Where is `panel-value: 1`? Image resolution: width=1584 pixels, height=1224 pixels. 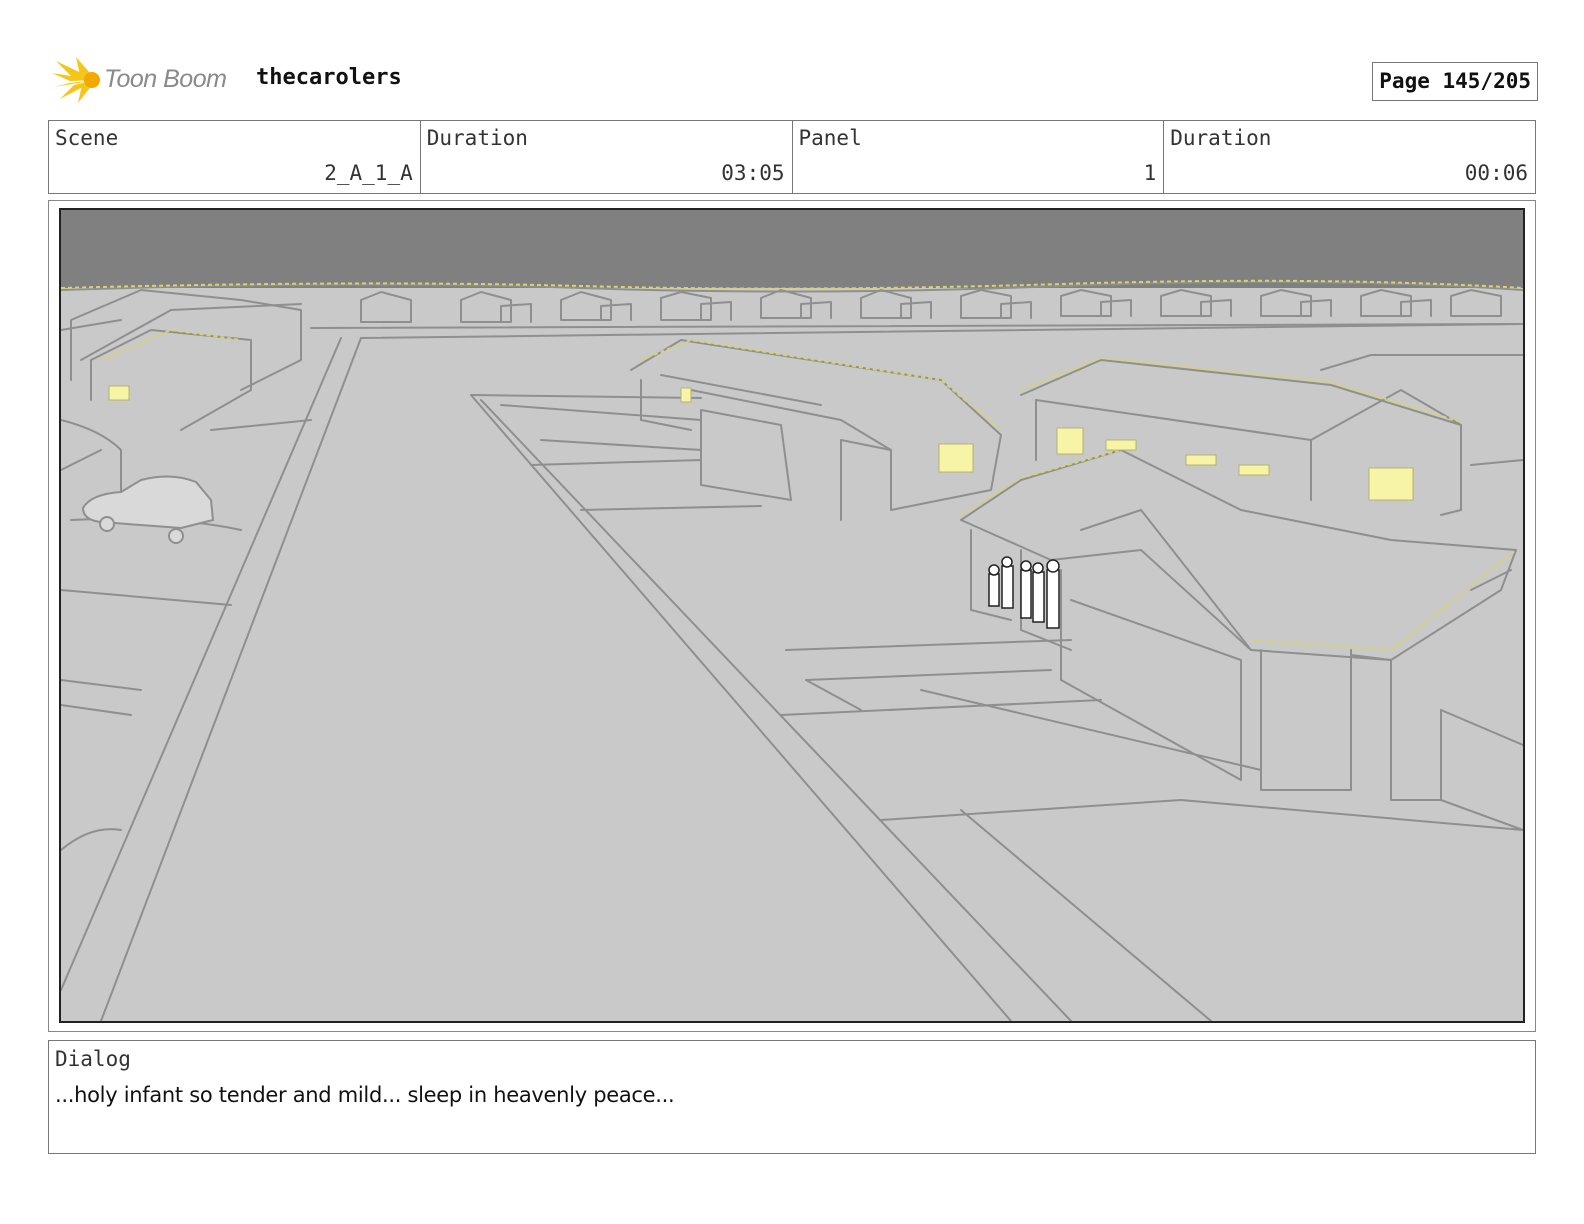
panel-value: 1 is located at coordinates (1150, 173).